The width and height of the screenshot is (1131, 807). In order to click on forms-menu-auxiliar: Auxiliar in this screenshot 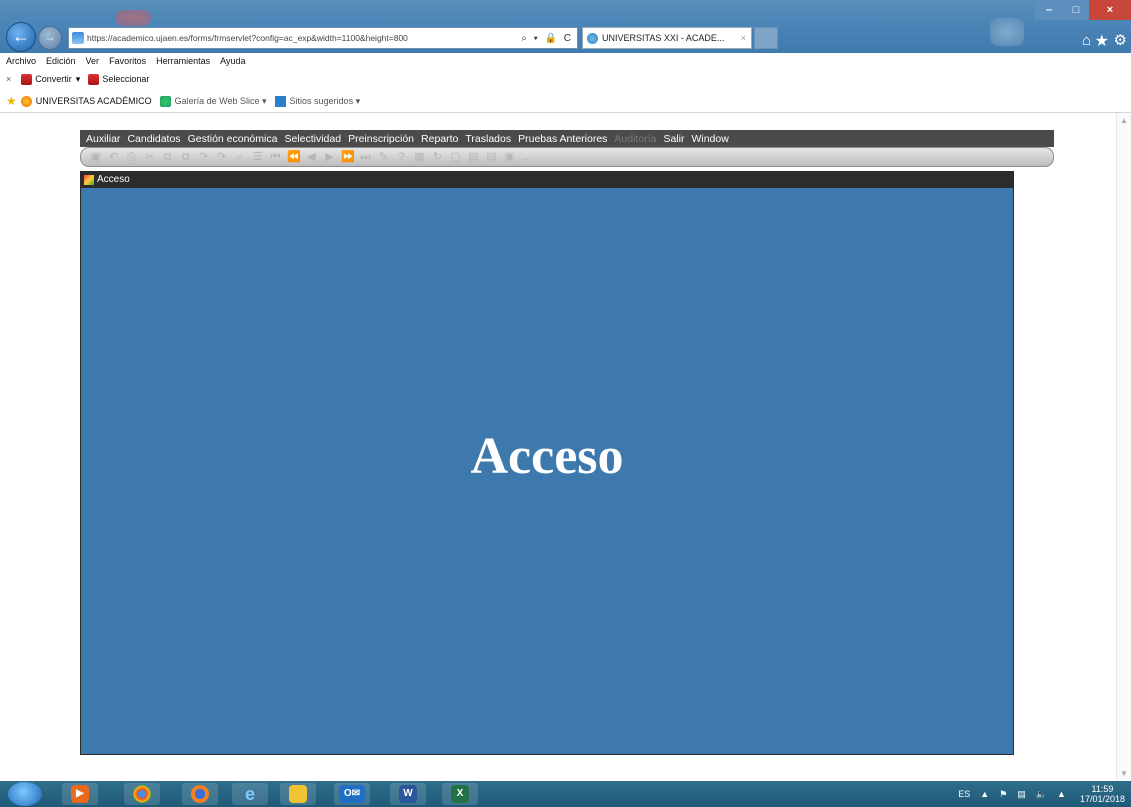, I will do `click(103, 139)`.